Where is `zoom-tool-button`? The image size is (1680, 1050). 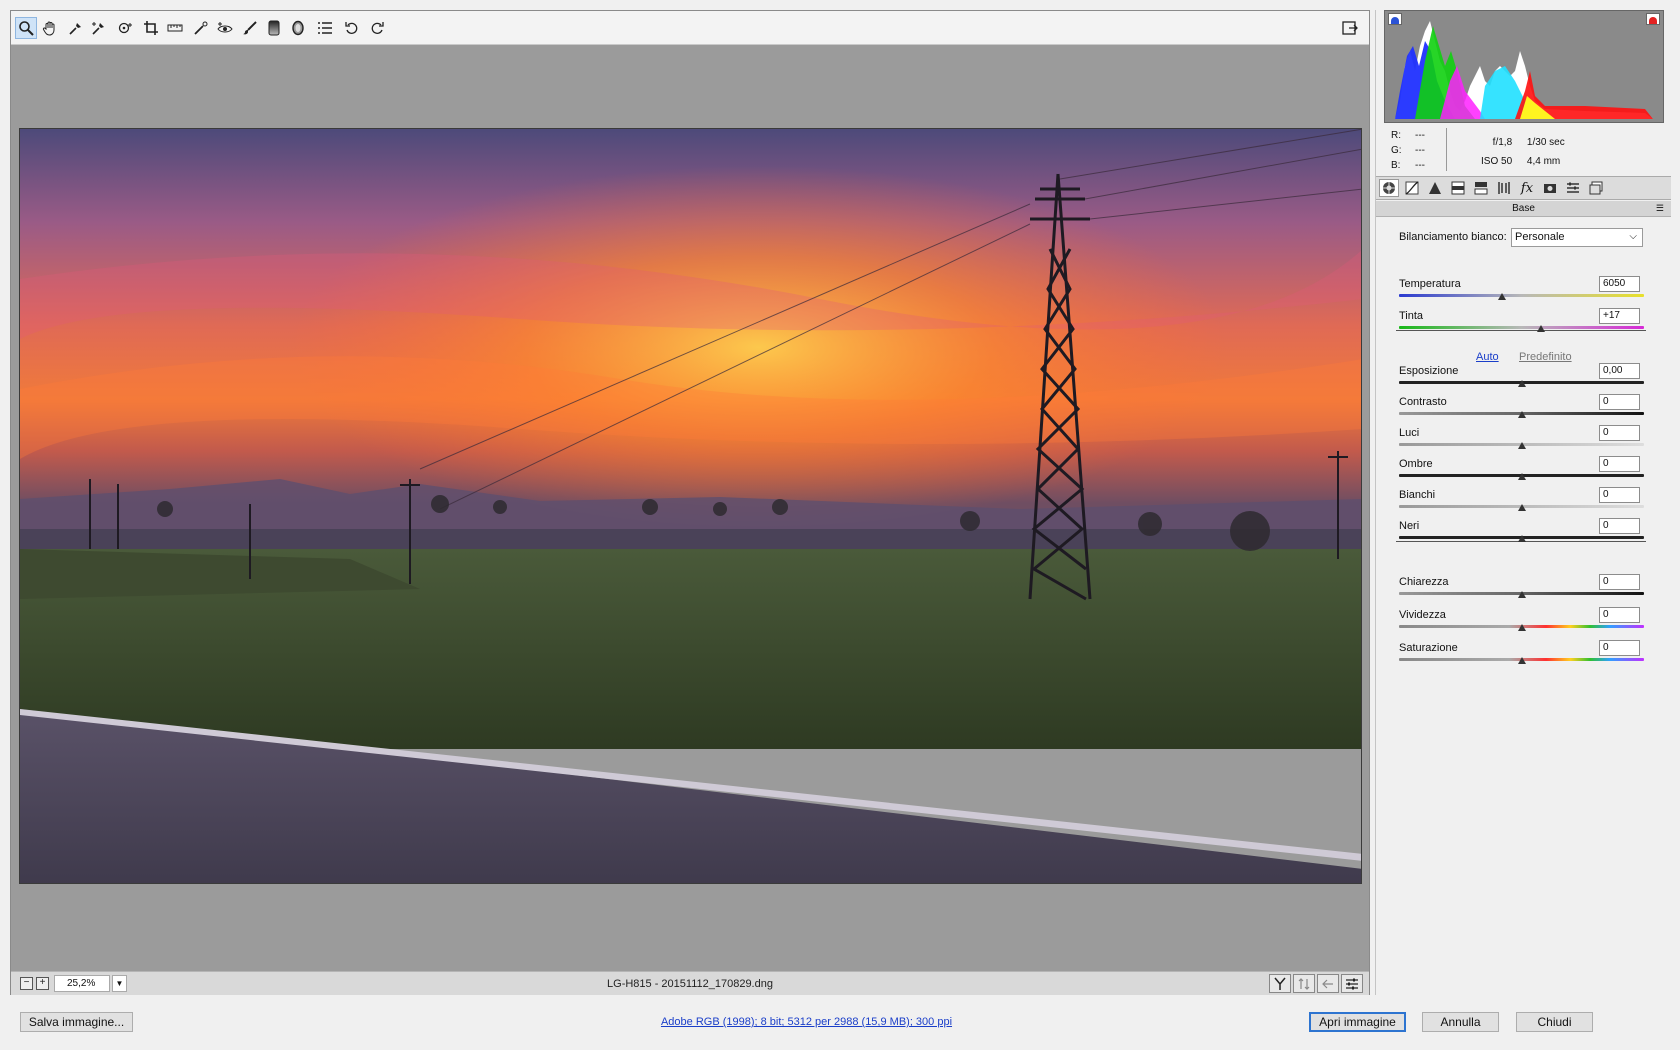 zoom-tool-button is located at coordinates (26, 28).